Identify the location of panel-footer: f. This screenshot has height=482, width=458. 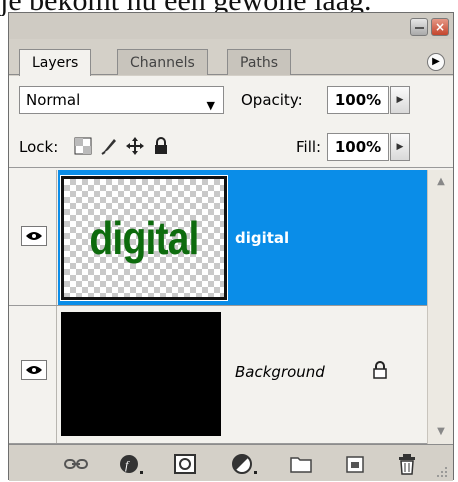
(231, 462).